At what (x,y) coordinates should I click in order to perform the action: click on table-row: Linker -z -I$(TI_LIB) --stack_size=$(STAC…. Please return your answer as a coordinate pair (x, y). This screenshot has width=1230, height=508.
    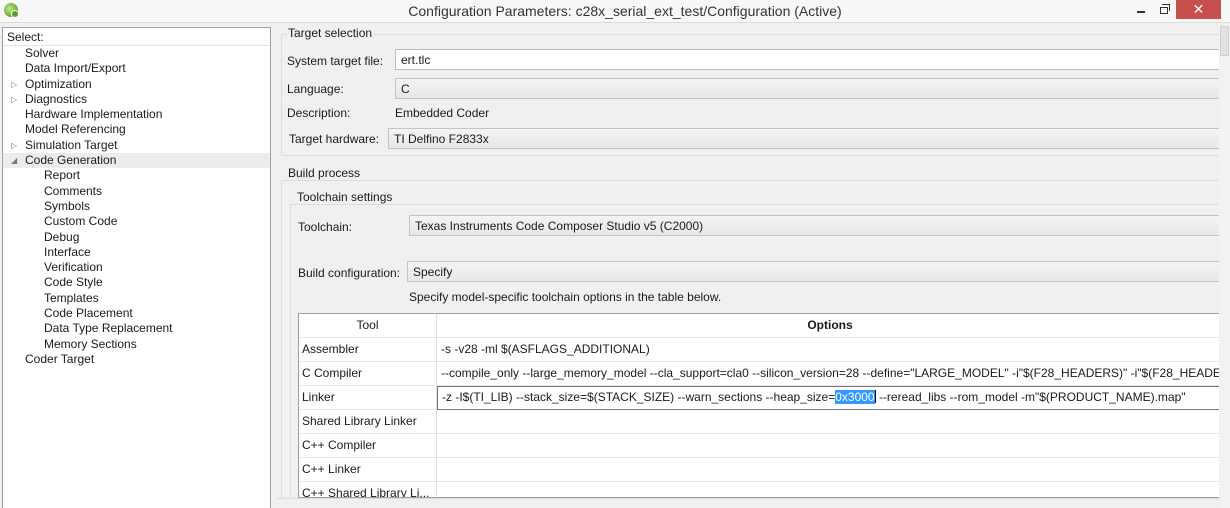
    Looking at the image, I should click on (761, 398).